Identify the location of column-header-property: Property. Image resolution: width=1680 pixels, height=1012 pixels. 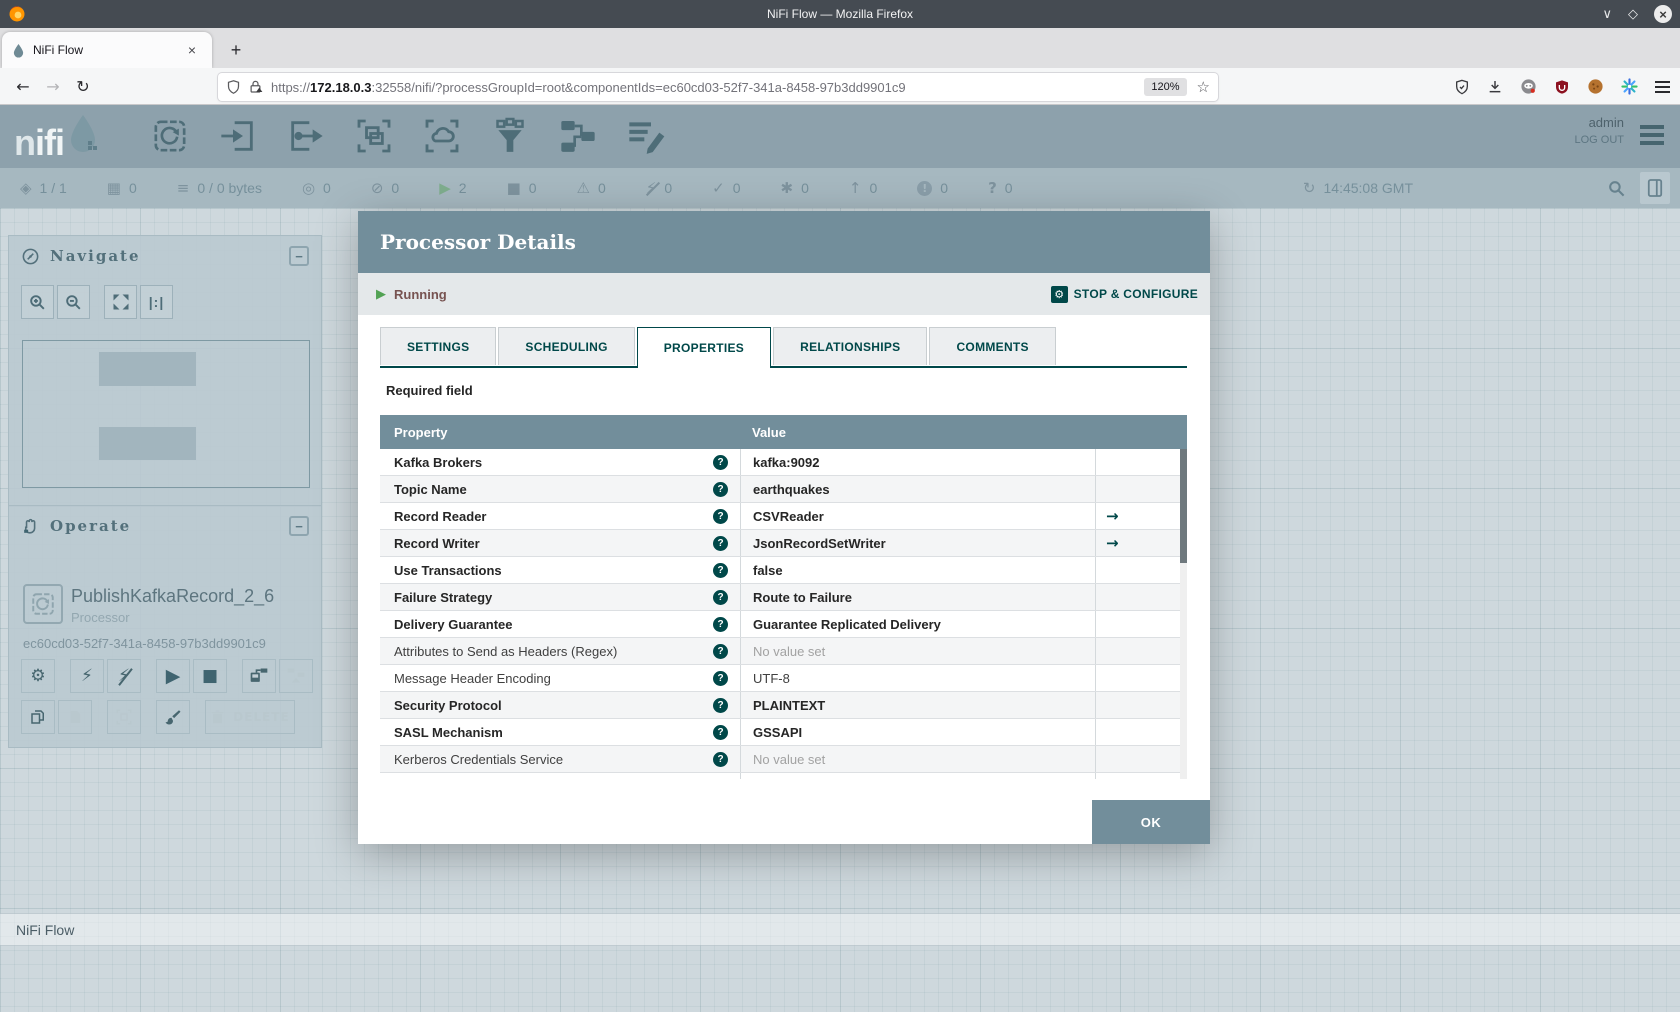
(421, 432).